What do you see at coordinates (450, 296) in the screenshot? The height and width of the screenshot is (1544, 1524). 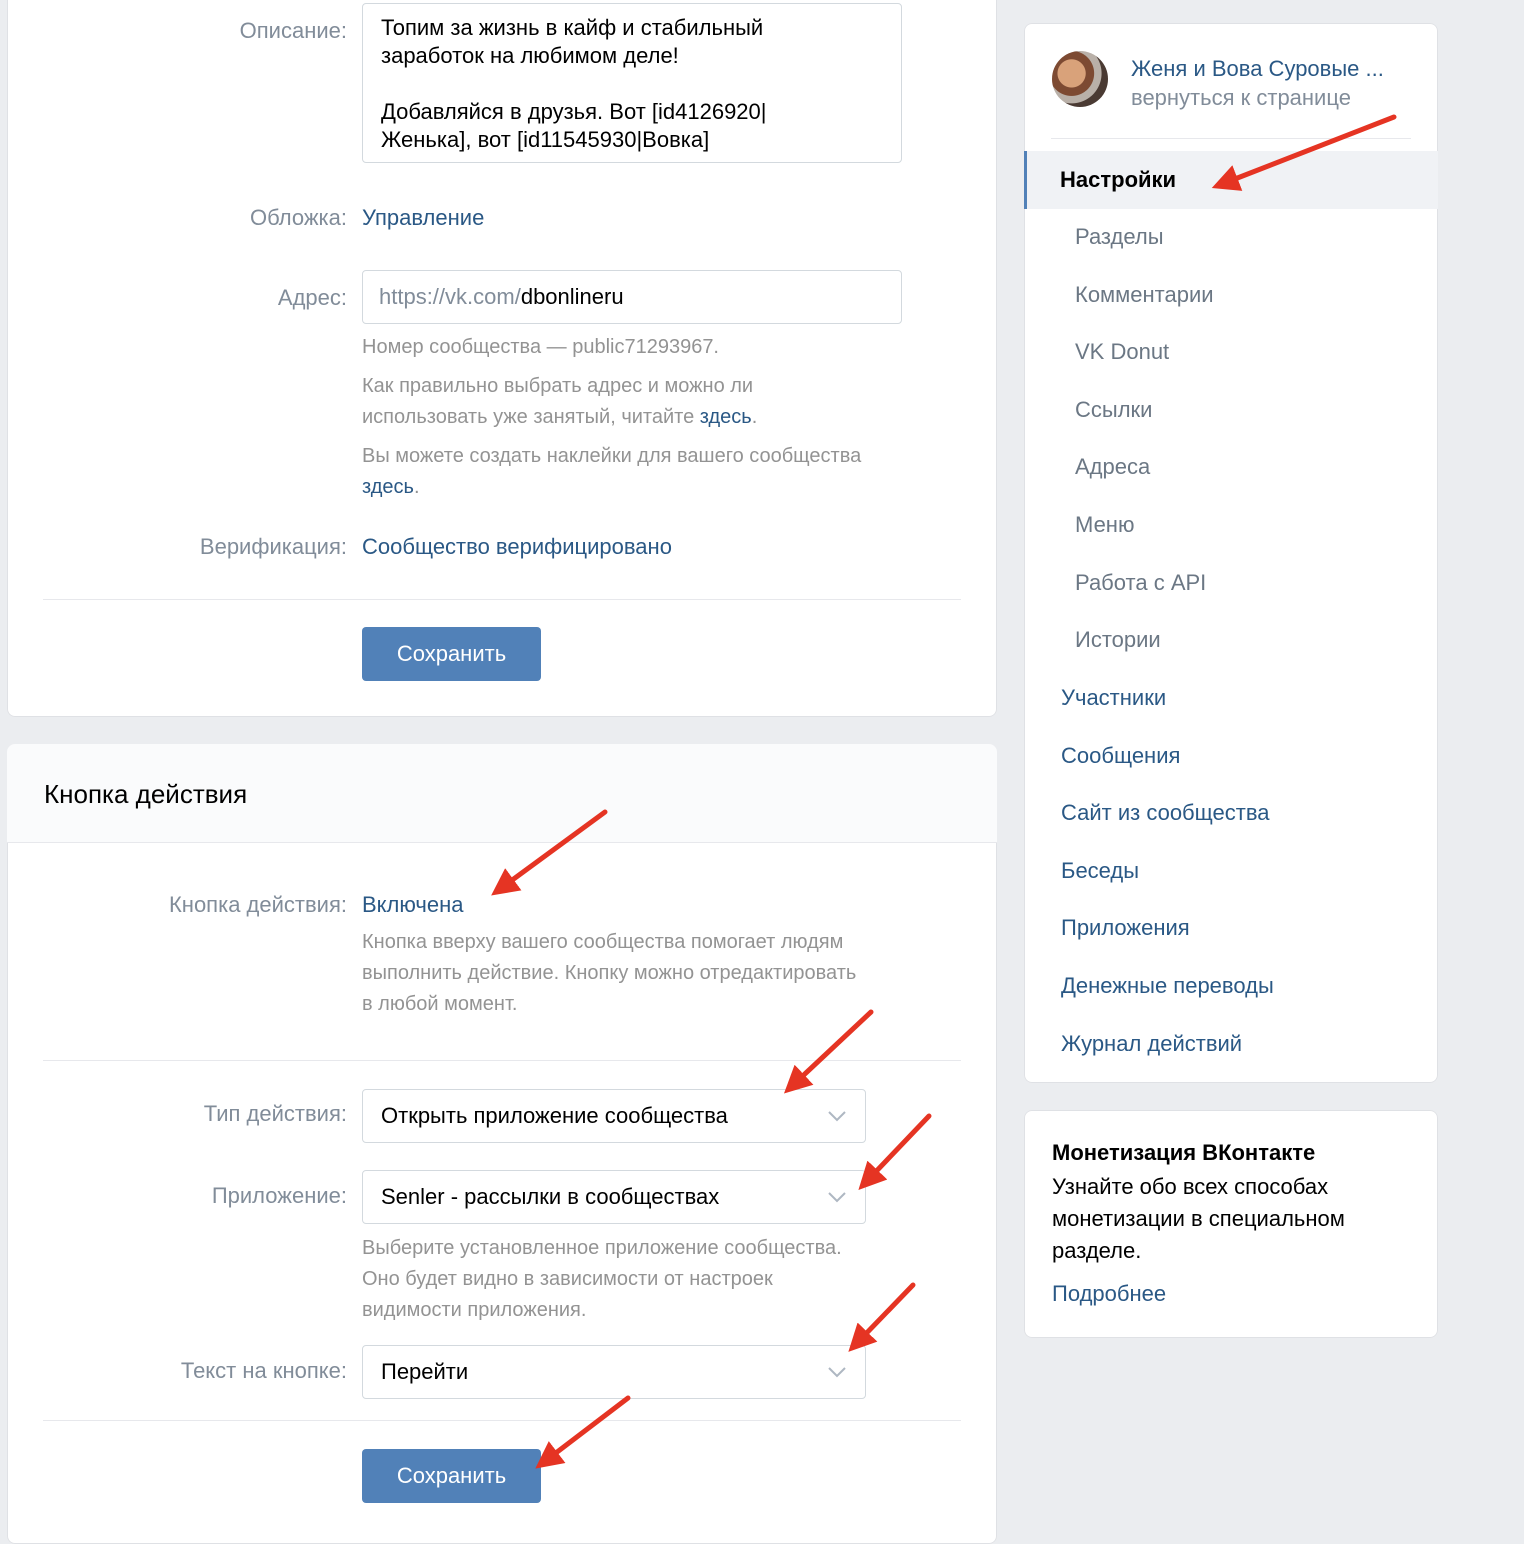 I see `address-prefix: https://vk.com/` at bounding box center [450, 296].